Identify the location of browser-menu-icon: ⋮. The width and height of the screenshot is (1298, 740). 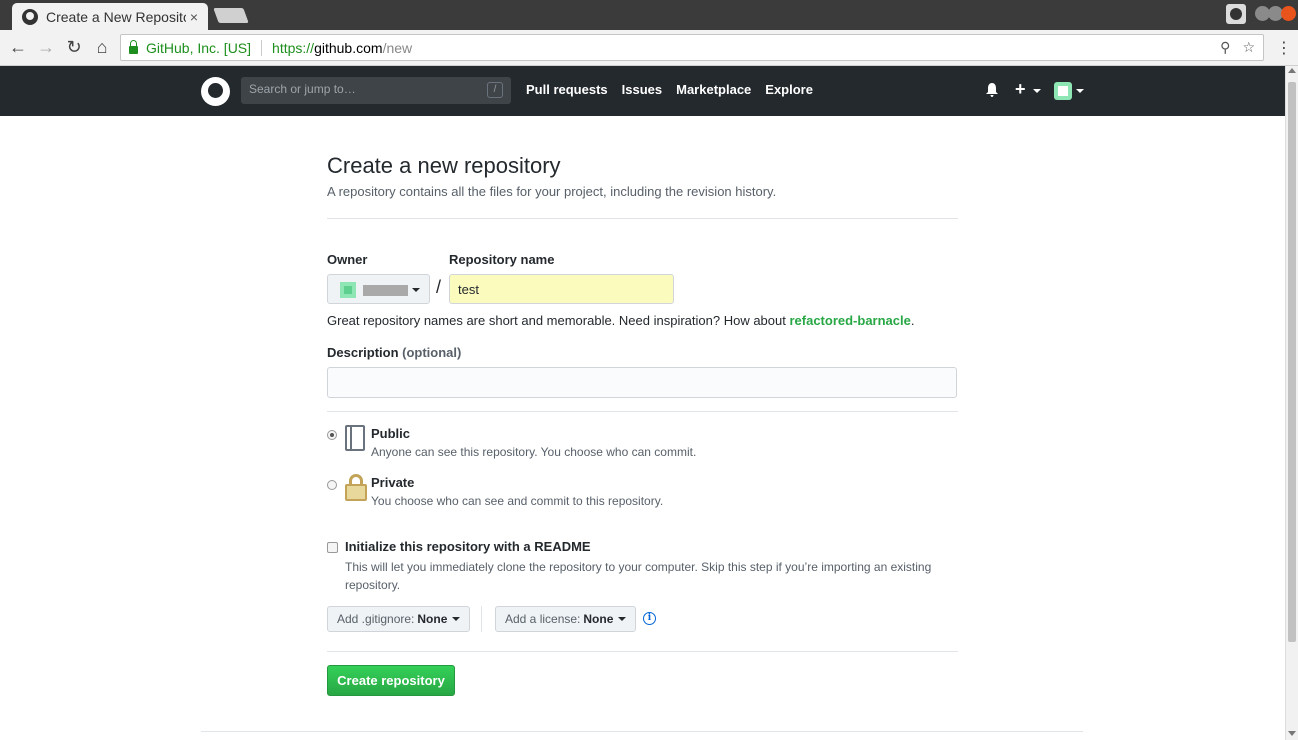
(1284, 48).